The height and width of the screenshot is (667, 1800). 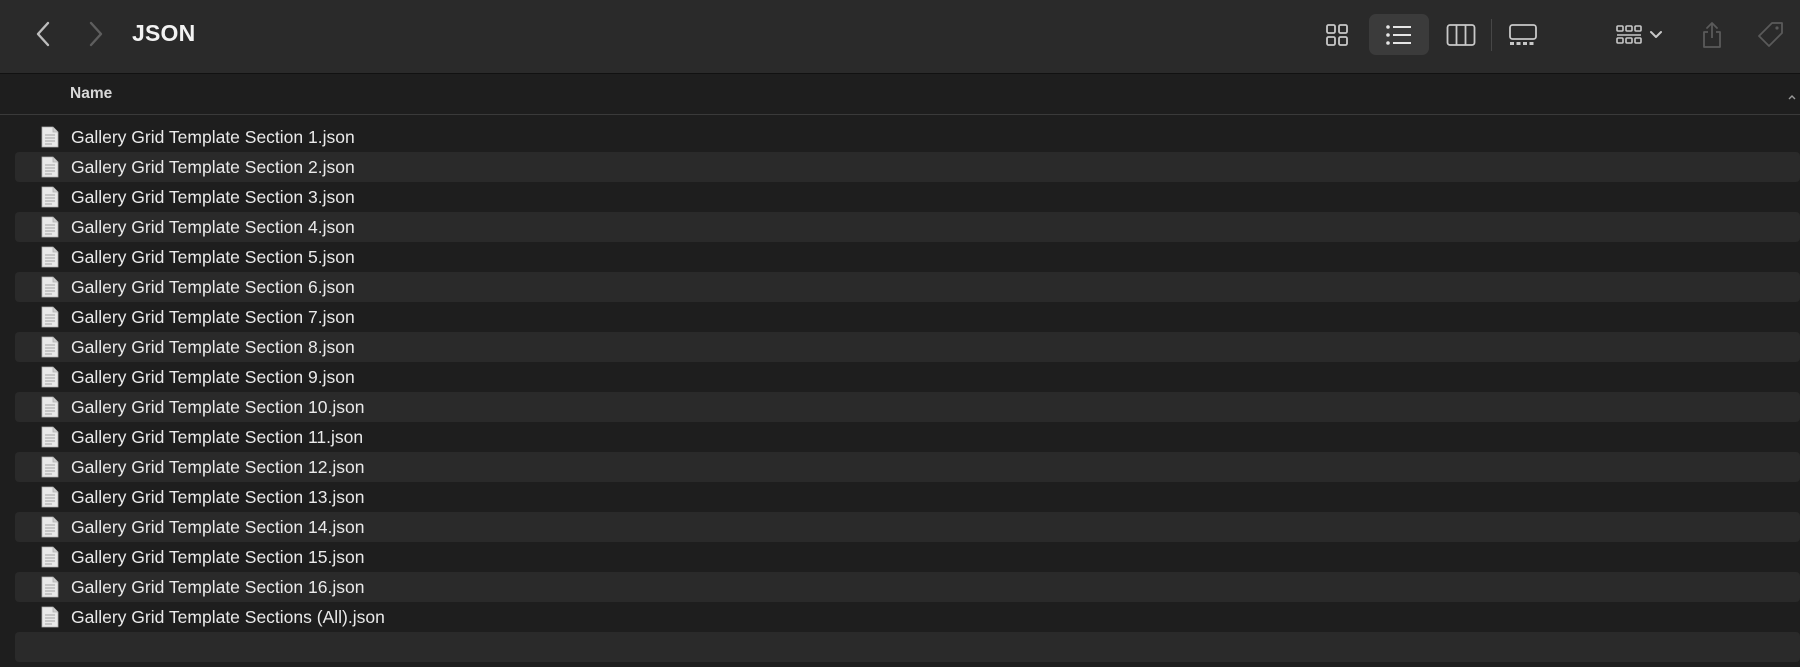 I want to click on file-name: Gallery Grid Template Section 11.json, so click(x=217, y=436).